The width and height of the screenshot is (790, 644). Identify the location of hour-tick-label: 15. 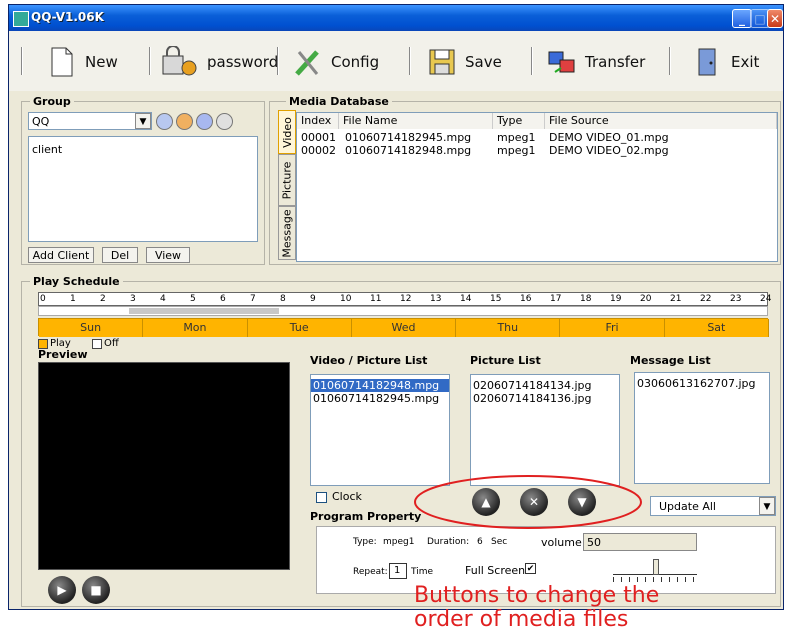
(496, 299).